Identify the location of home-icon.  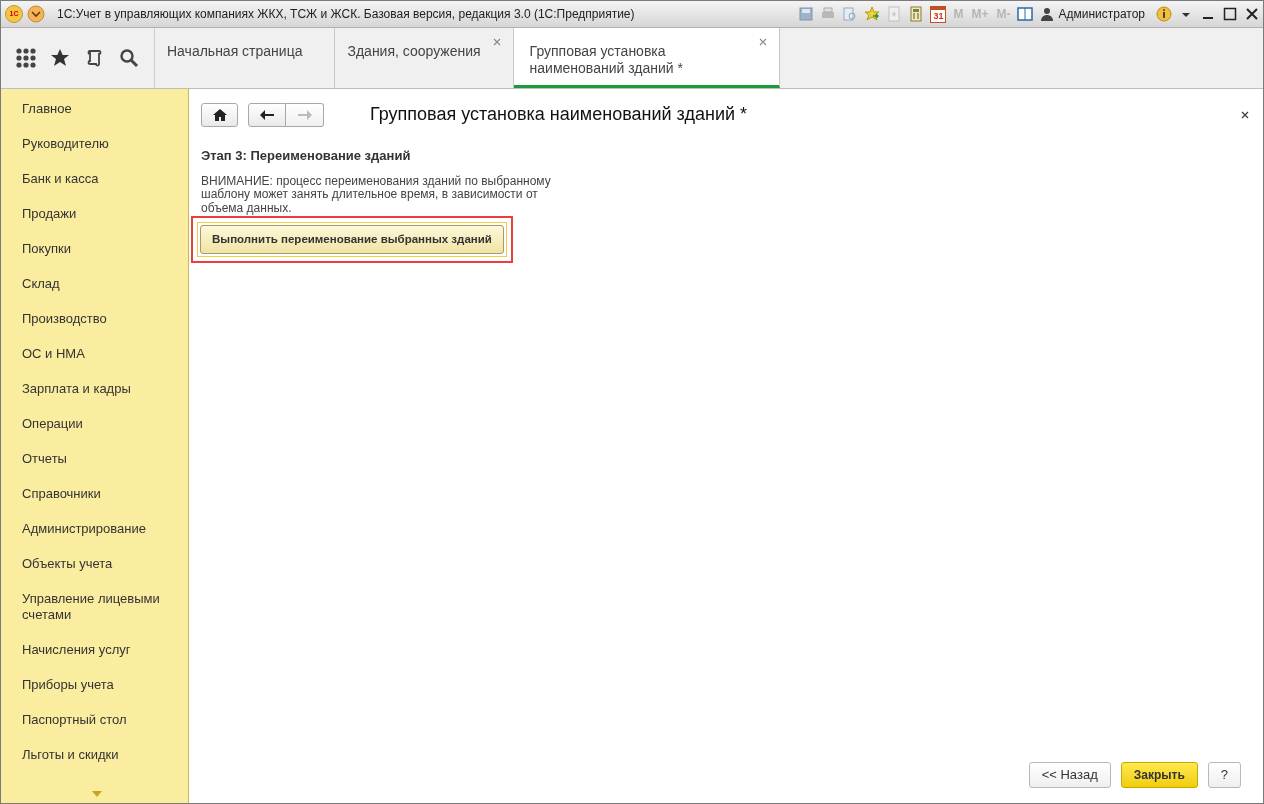
(219, 114).